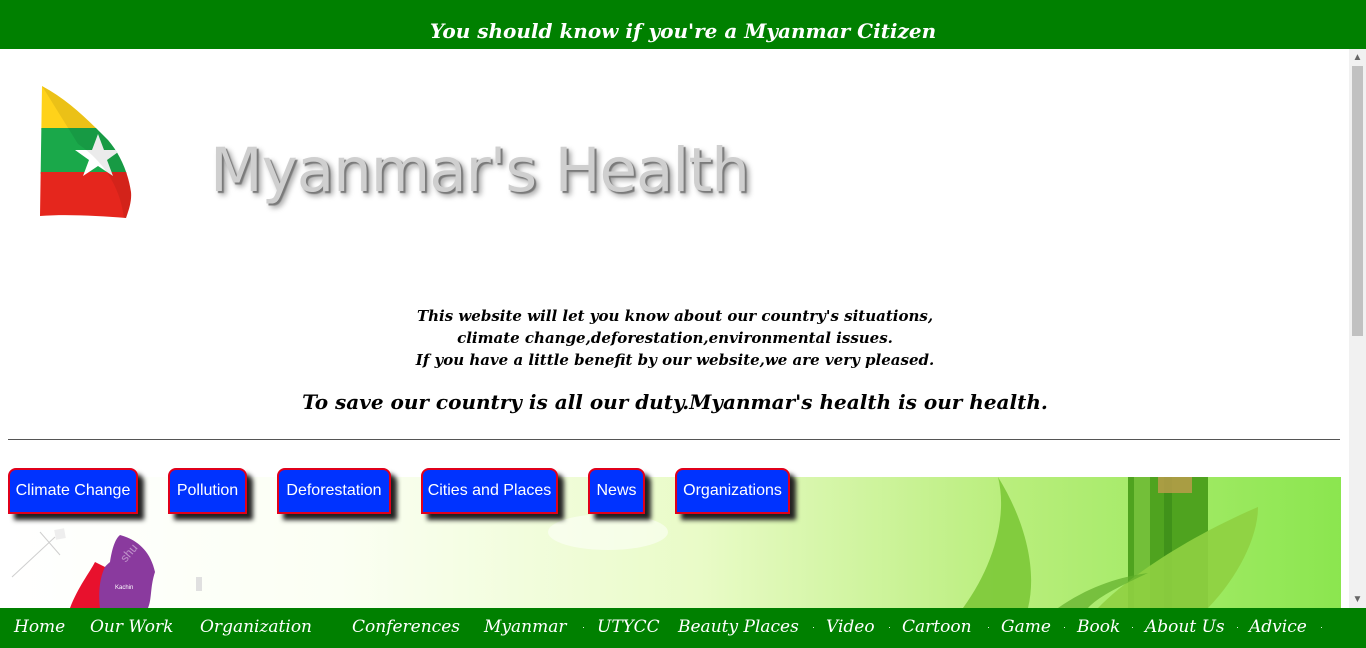 The width and height of the screenshot is (1366, 648). I want to click on footer-link-home: Home, so click(39, 627).